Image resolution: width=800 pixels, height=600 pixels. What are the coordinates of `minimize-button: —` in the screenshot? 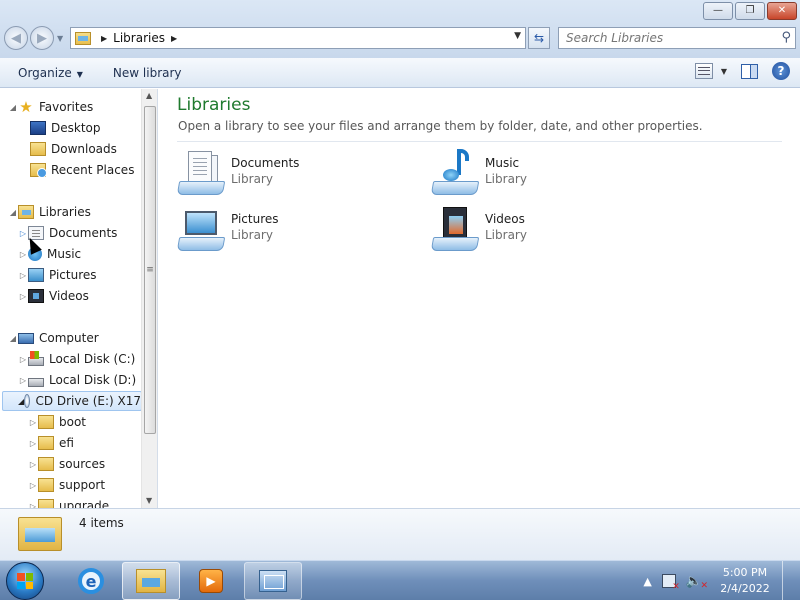 It's located at (718, 11).